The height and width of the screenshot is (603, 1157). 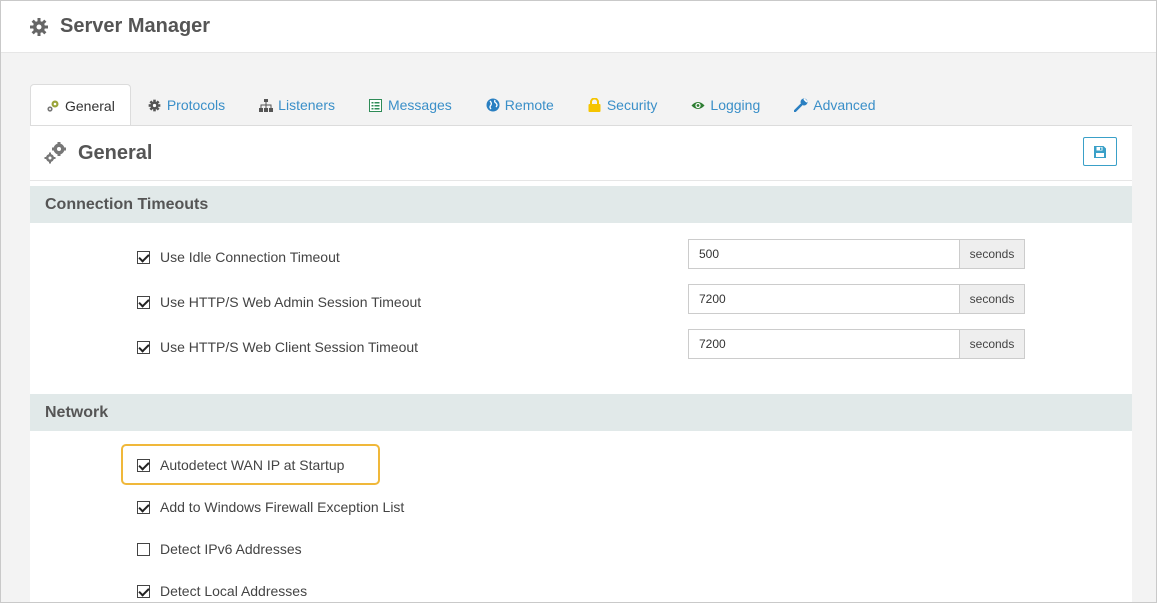 I want to click on tab-security: Security, so click(x=623, y=105).